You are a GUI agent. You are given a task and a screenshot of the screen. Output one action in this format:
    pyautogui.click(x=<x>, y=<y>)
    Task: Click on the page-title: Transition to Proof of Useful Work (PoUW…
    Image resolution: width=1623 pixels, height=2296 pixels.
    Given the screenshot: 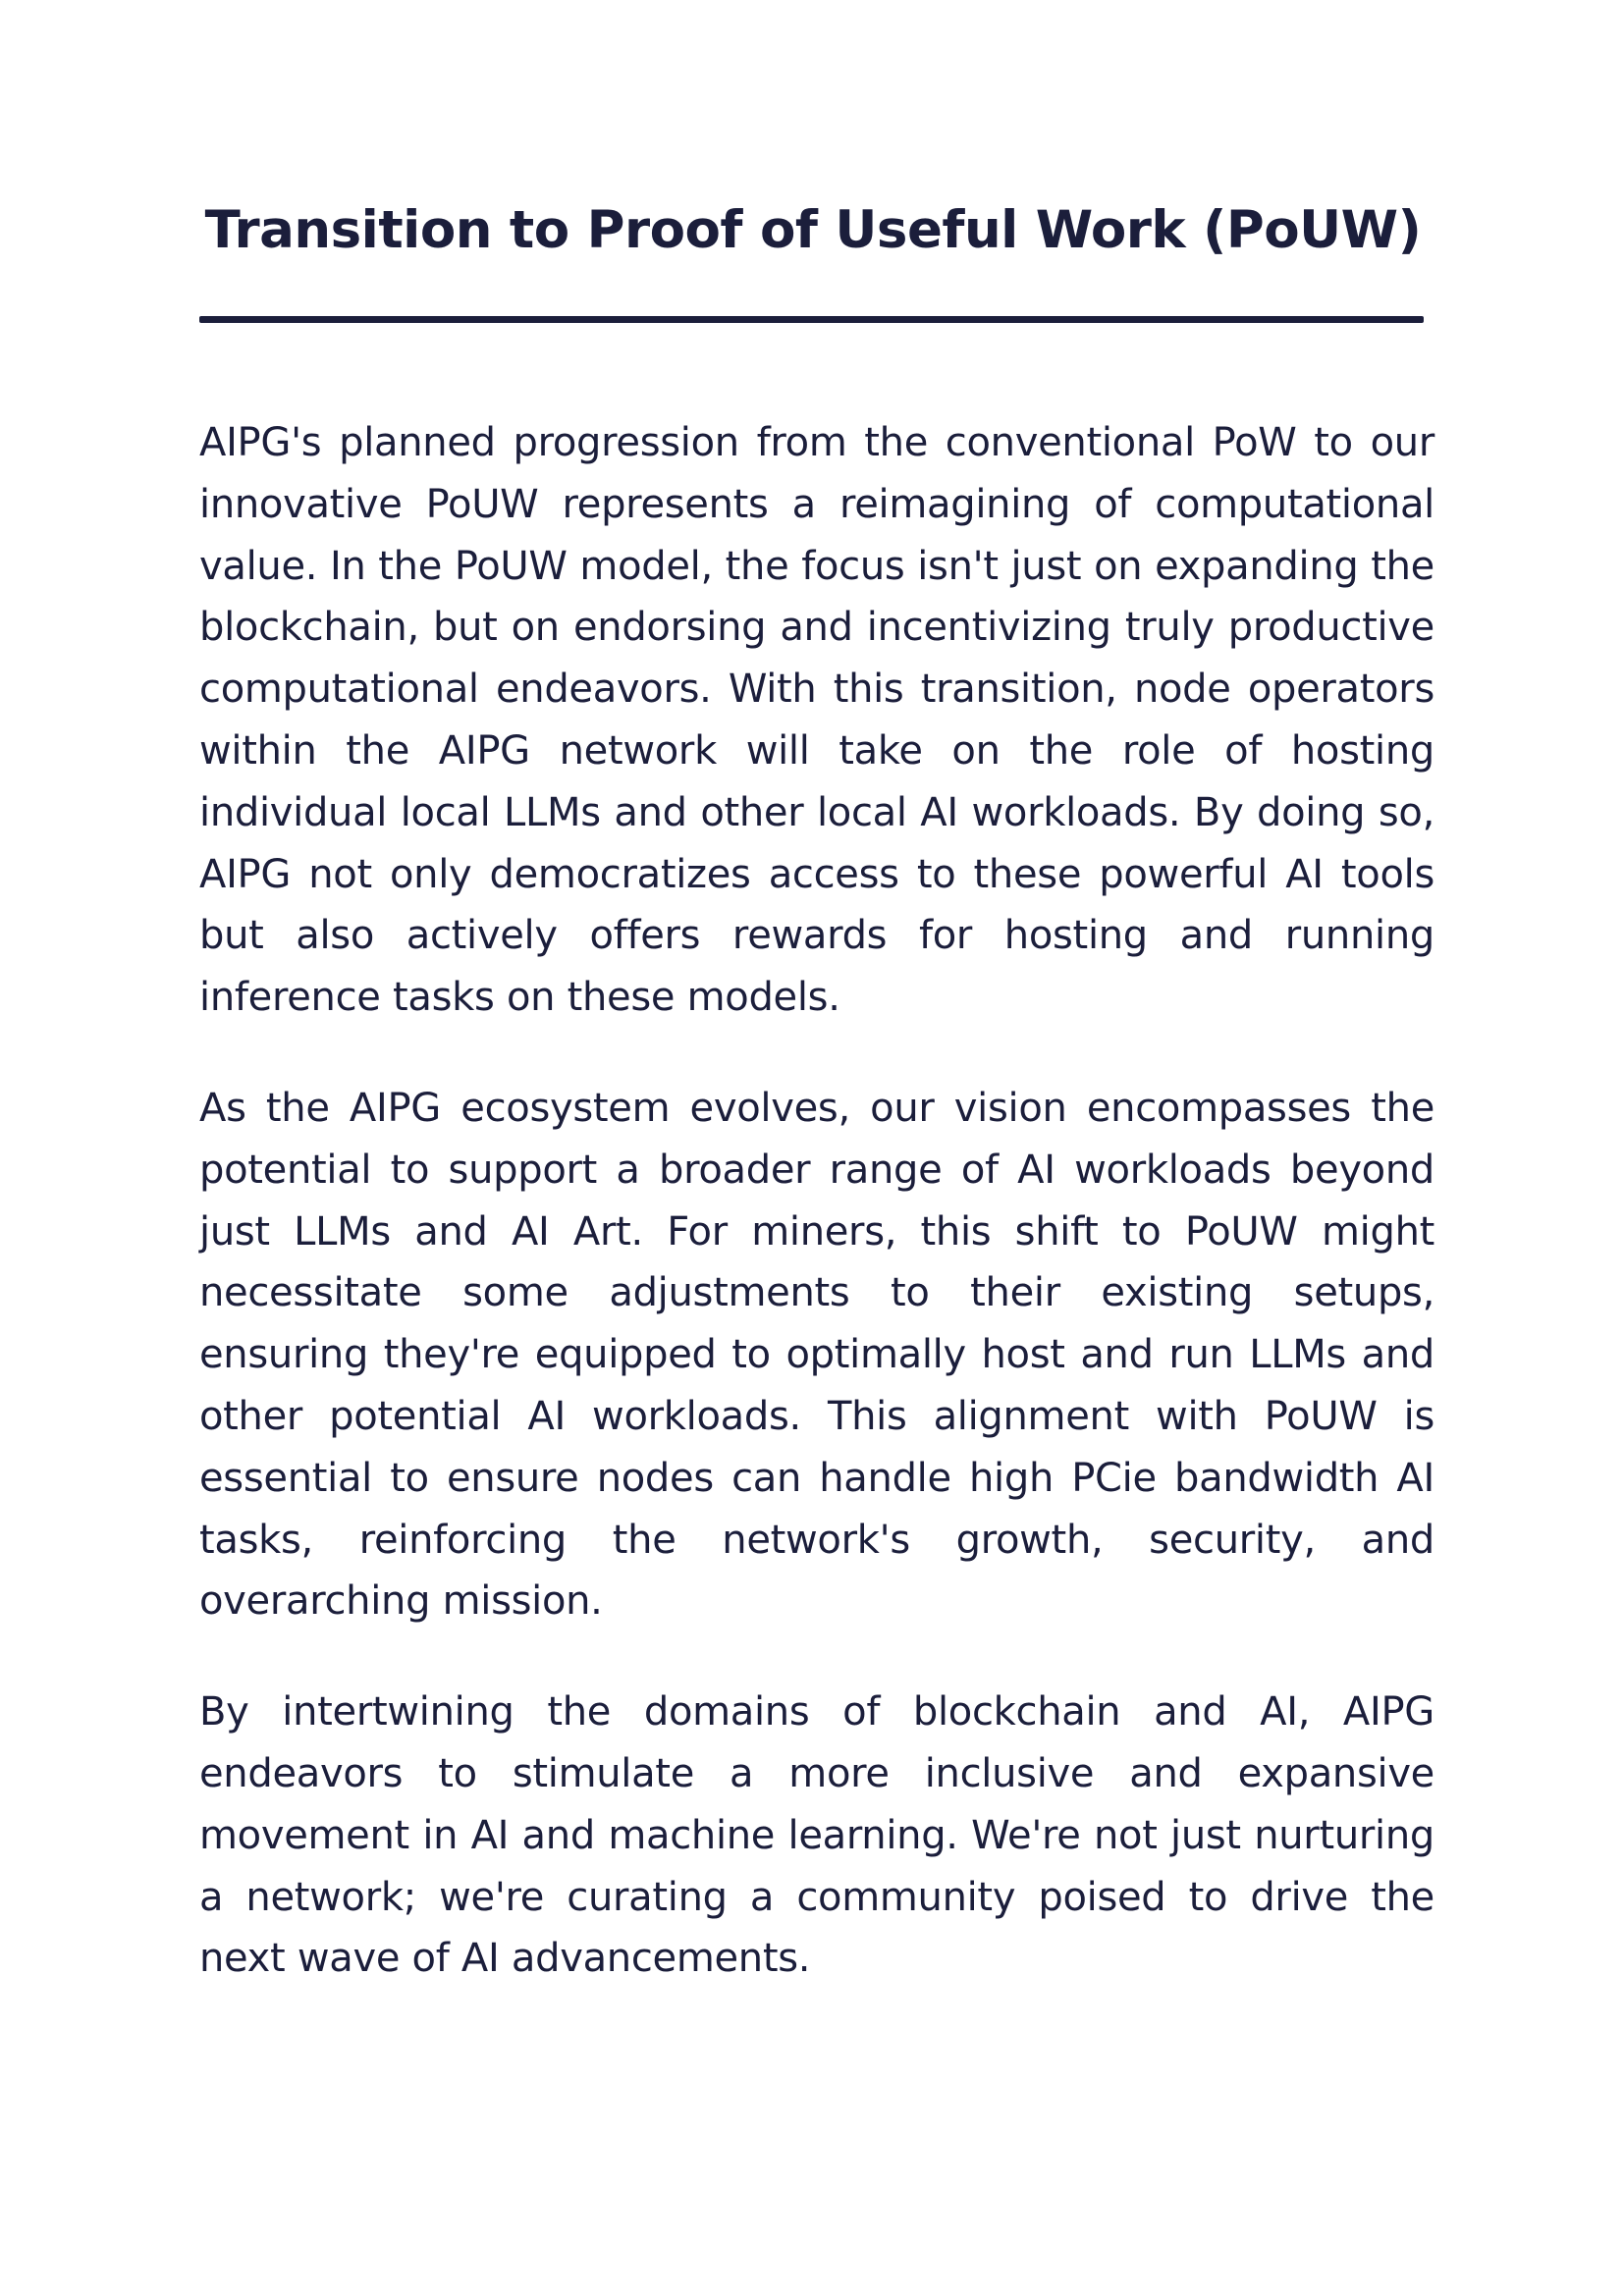 What is the action you would take?
    pyautogui.click(x=813, y=230)
    